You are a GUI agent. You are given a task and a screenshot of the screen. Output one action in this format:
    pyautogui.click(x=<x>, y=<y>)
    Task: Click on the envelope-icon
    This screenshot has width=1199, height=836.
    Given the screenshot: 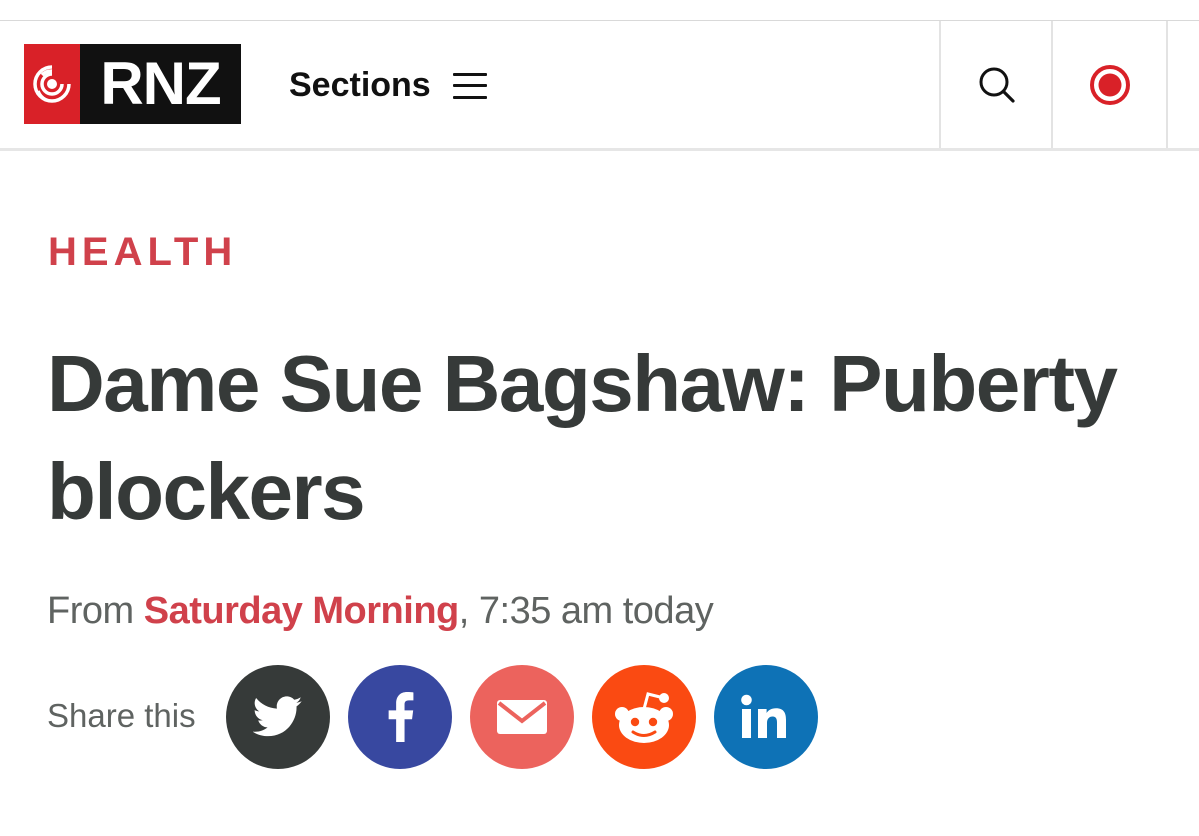 What is the action you would take?
    pyautogui.click(x=522, y=717)
    